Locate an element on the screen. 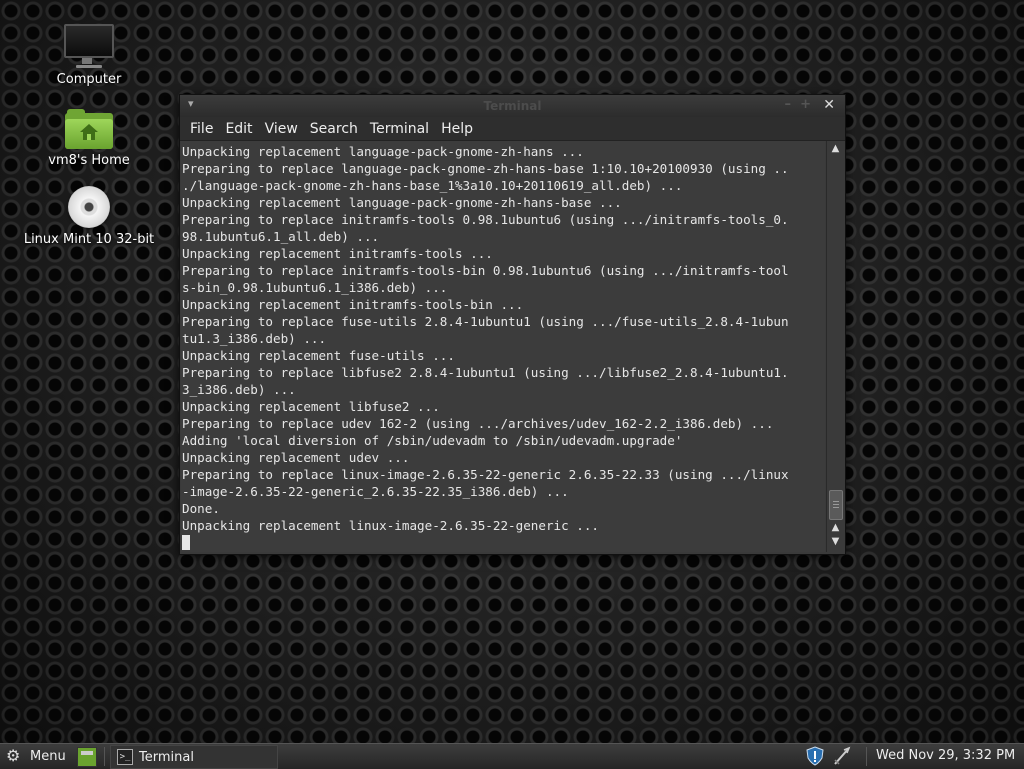  computer-icon is located at coordinates (89, 46).